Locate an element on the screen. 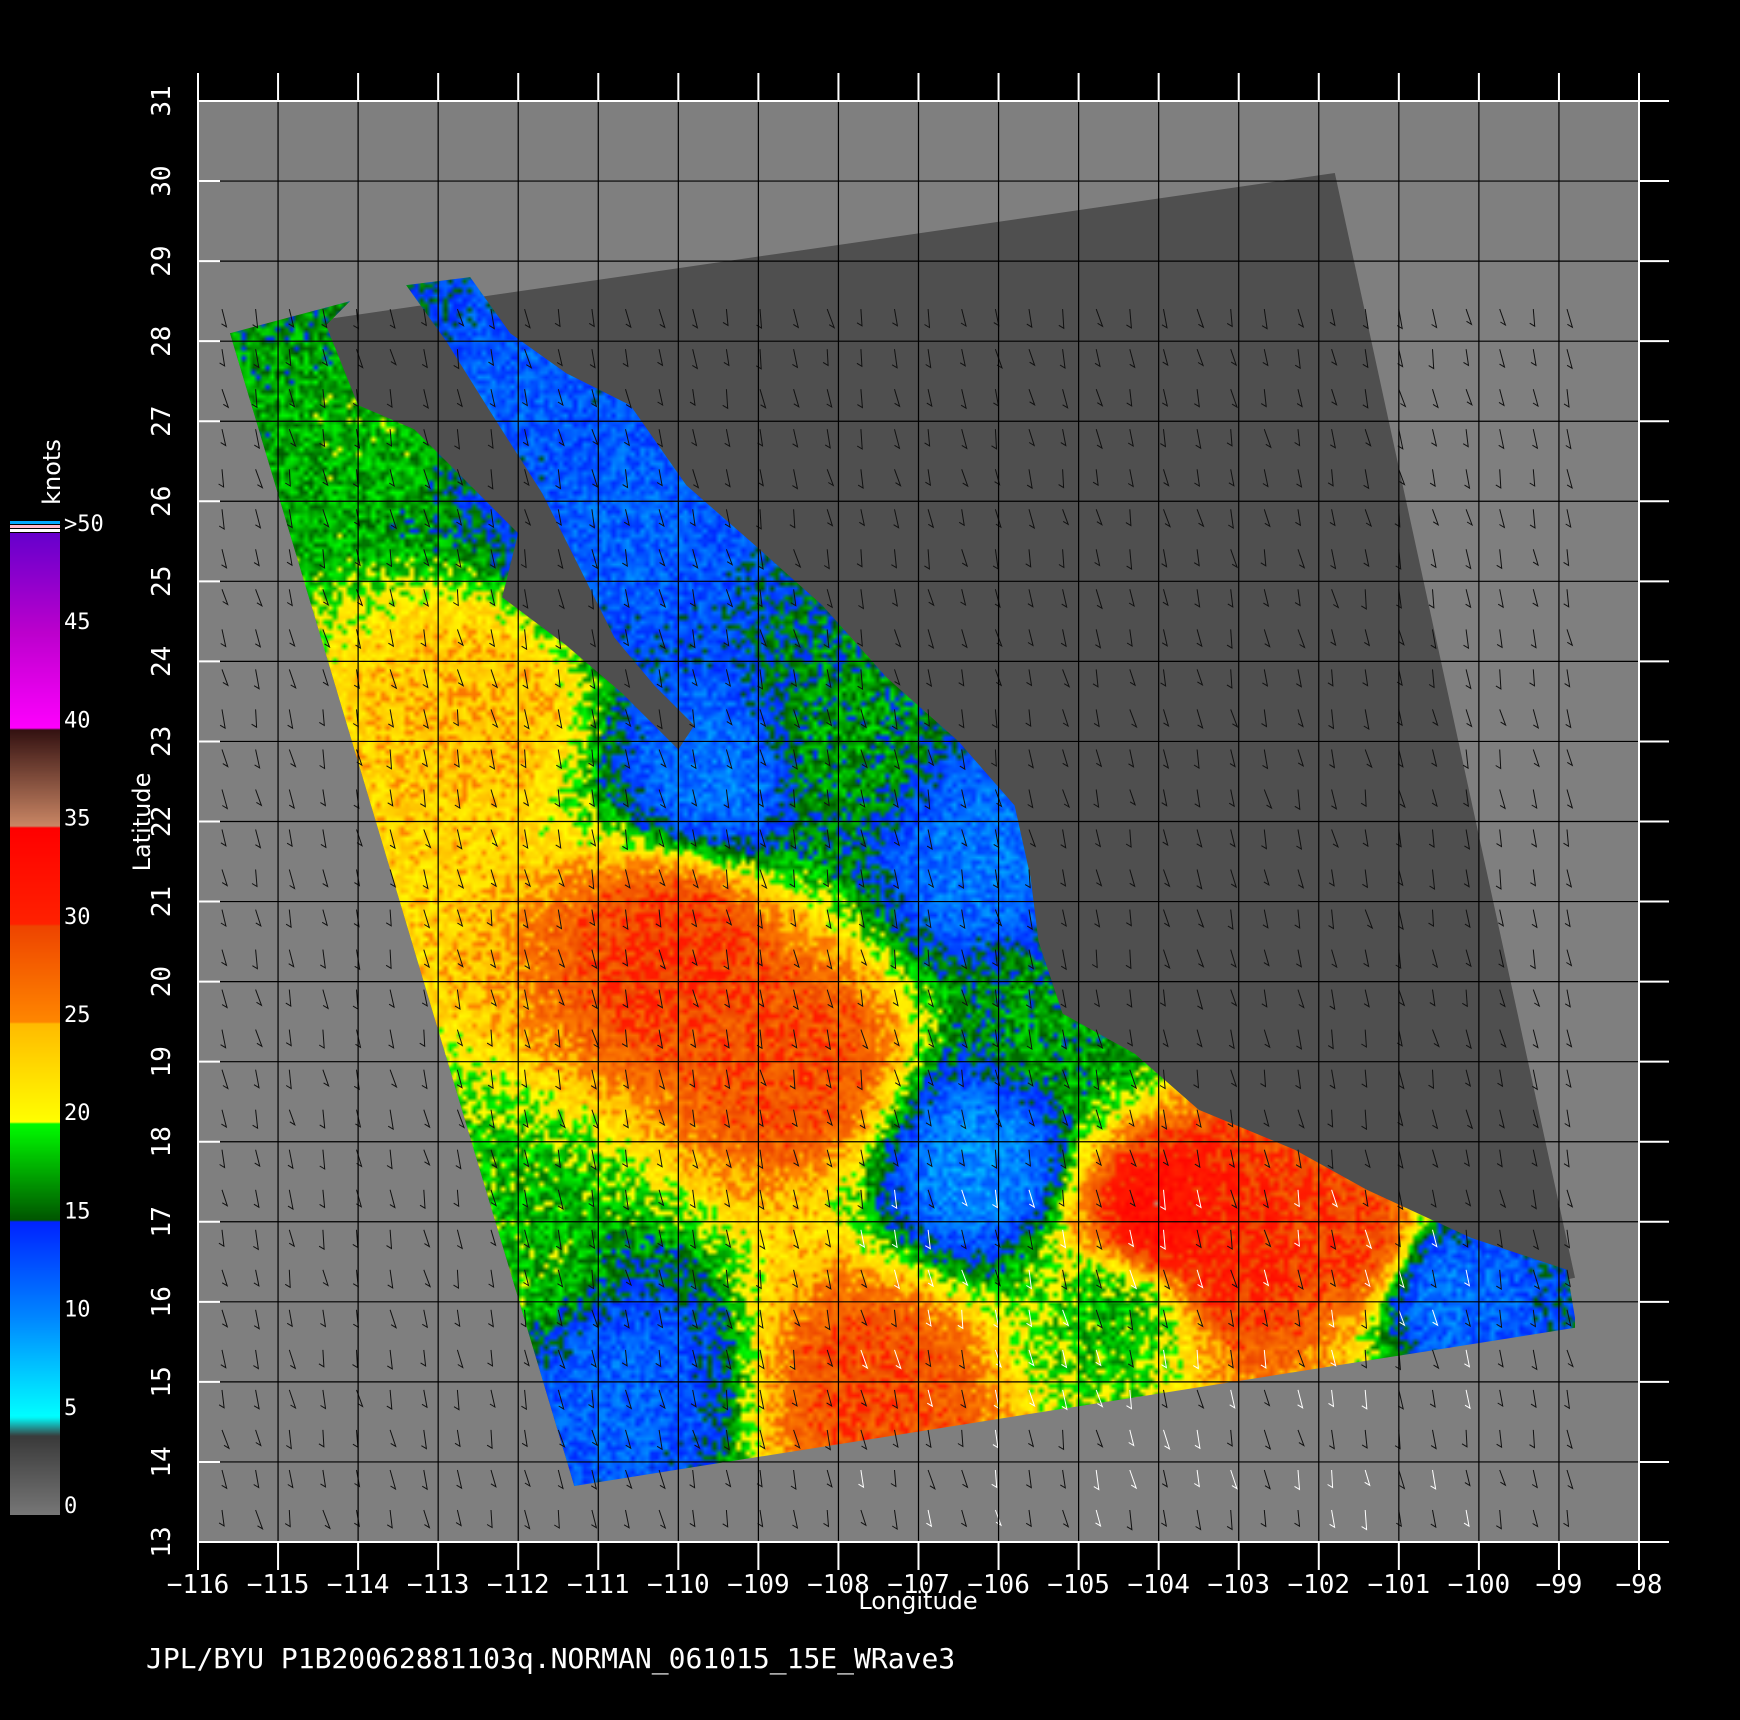  y-tick-label: 17 is located at coordinates (162, 1221).